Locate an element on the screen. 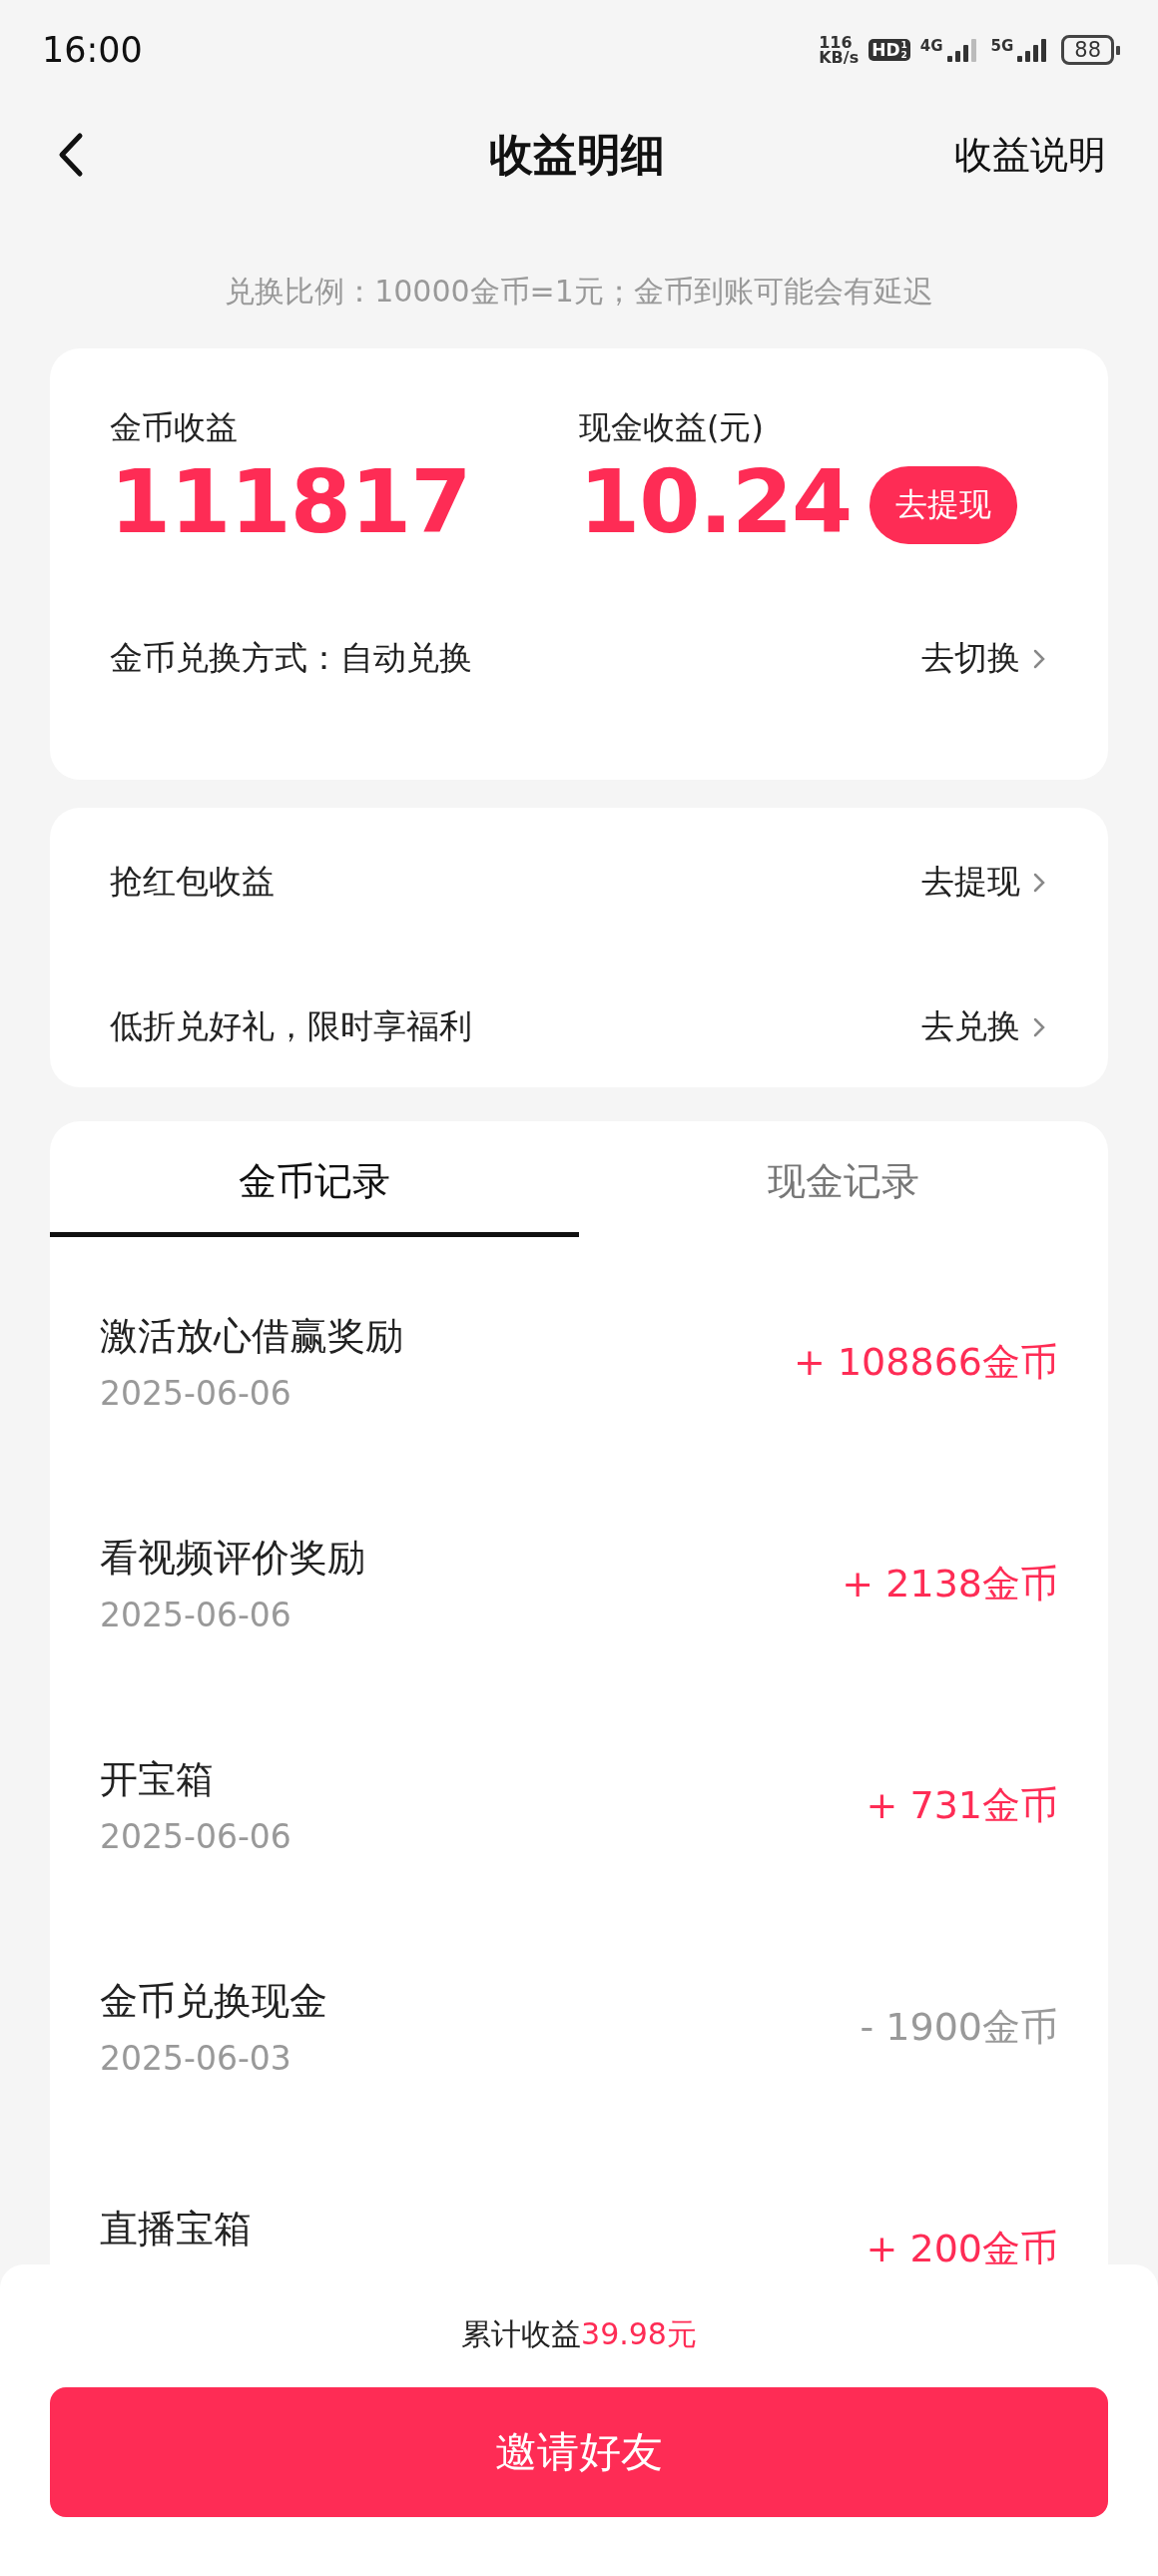 The width and height of the screenshot is (1158, 2576). network-speed: 116 is located at coordinates (836, 42).